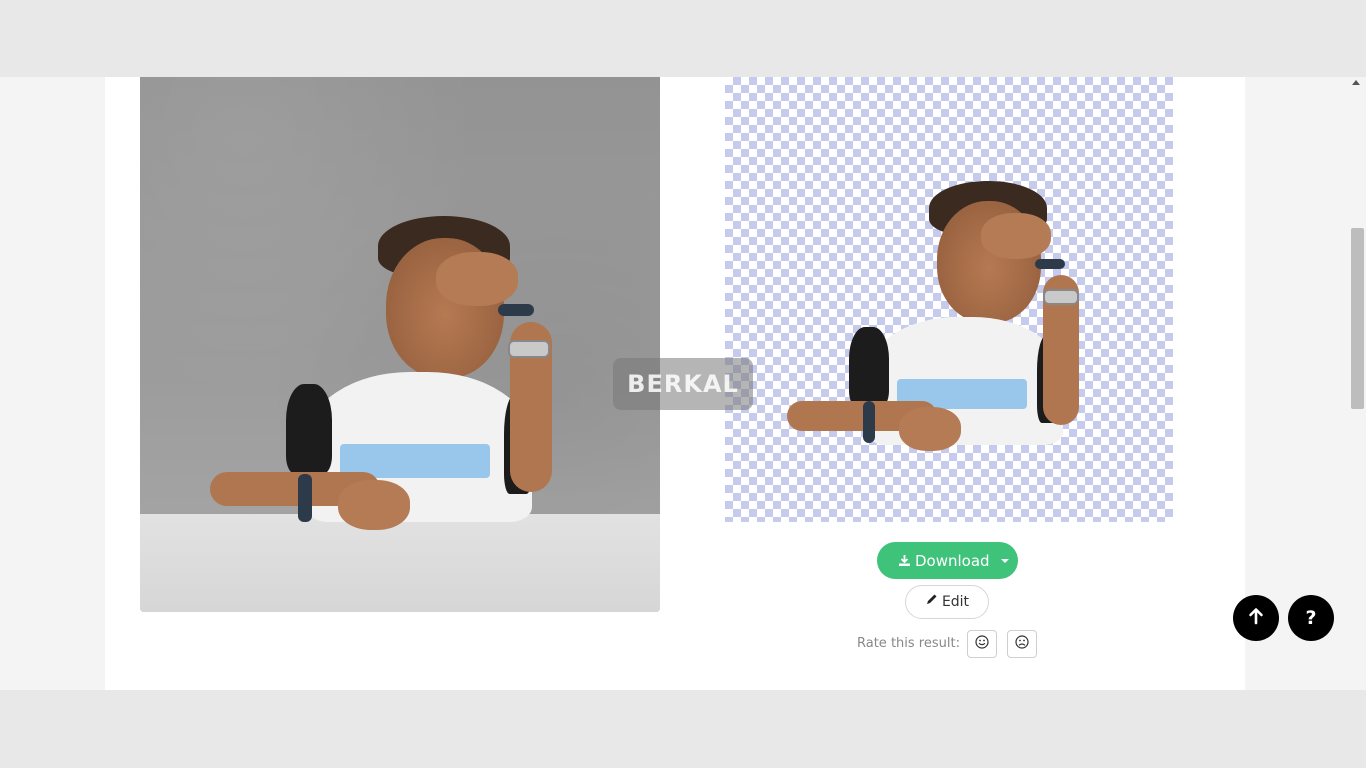 Image resolution: width=1366 pixels, height=768 pixels. I want to click on edit-button: Edit, so click(947, 602).